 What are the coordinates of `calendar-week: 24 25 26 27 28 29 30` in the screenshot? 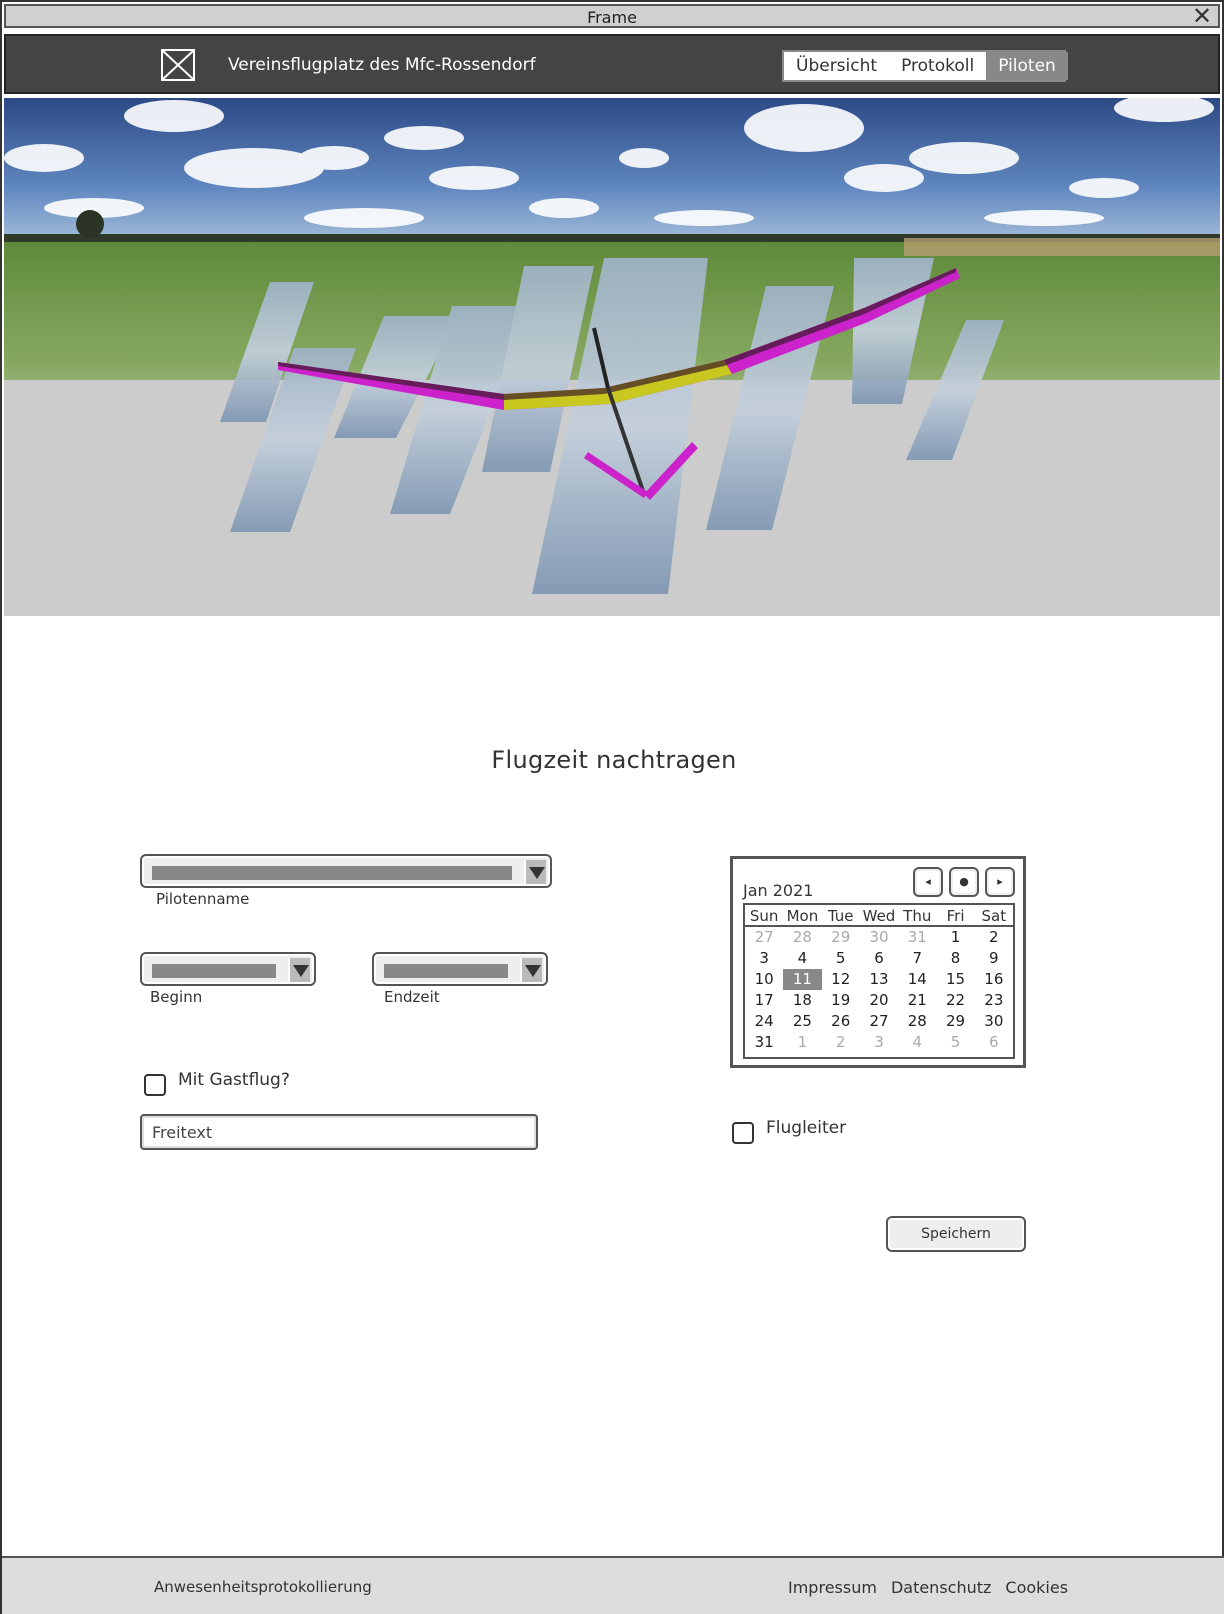 It's located at (879, 1021).